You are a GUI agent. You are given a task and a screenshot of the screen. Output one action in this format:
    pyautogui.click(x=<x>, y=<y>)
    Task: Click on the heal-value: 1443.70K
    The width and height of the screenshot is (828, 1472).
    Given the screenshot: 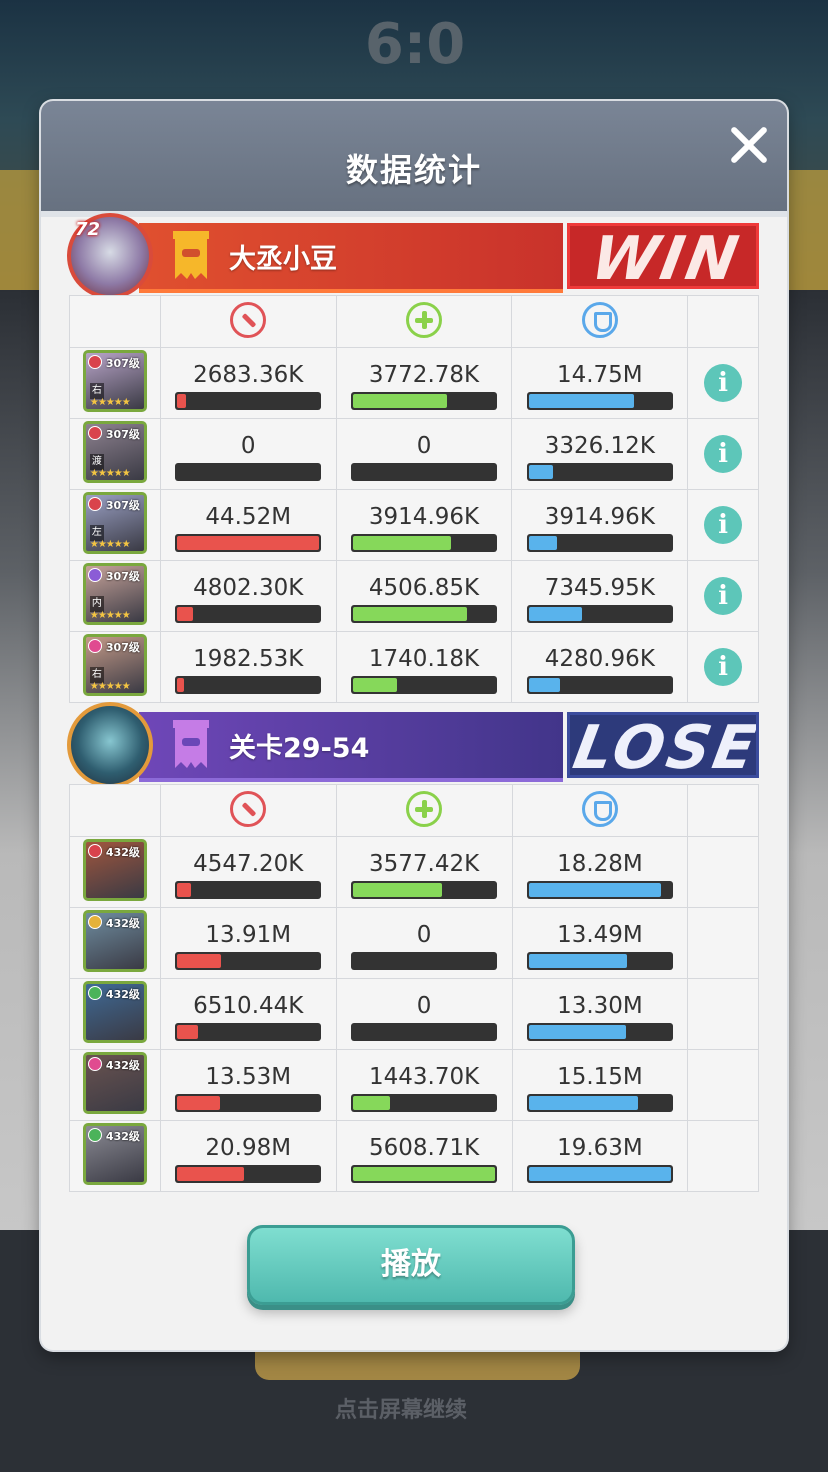 What is the action you would take?
    pyautogui.click(x=424, y=1077)
    